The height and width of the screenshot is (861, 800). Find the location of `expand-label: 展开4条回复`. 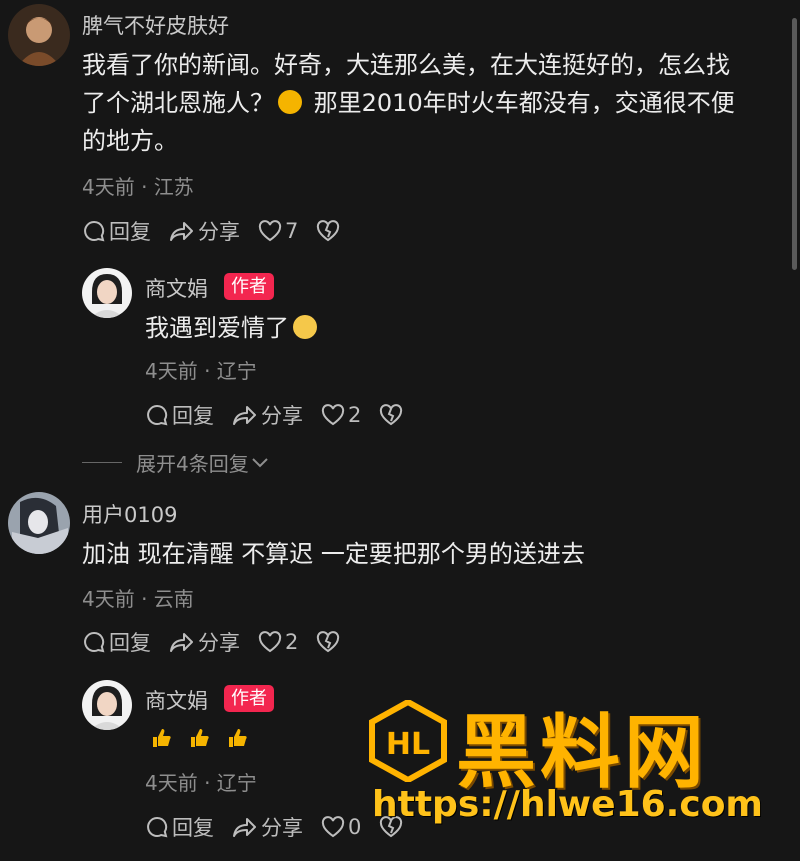

expand-label: 展开4条回复 is located at coordinates (192, 464).